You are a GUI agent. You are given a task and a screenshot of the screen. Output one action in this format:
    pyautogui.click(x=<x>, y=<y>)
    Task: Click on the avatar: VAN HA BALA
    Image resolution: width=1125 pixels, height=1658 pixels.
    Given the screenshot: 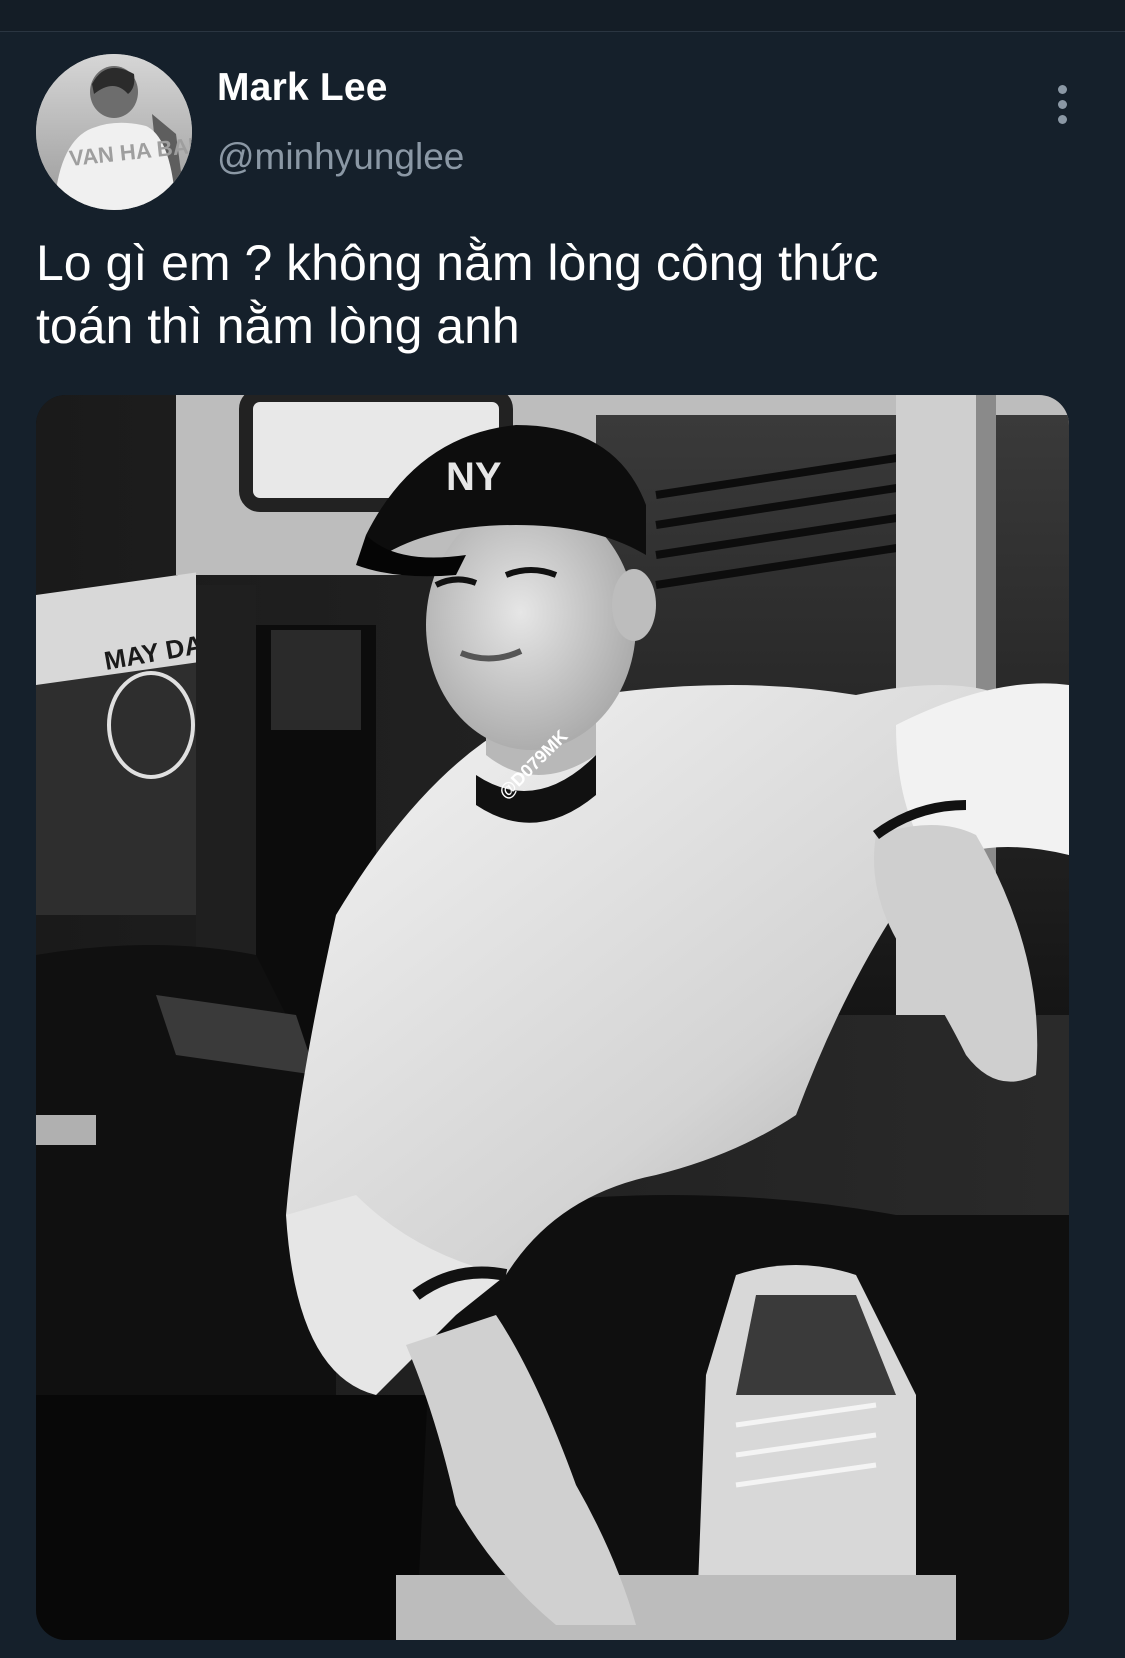 What is the action you would take?
    pyautogui.click(x=114, y=132)
    